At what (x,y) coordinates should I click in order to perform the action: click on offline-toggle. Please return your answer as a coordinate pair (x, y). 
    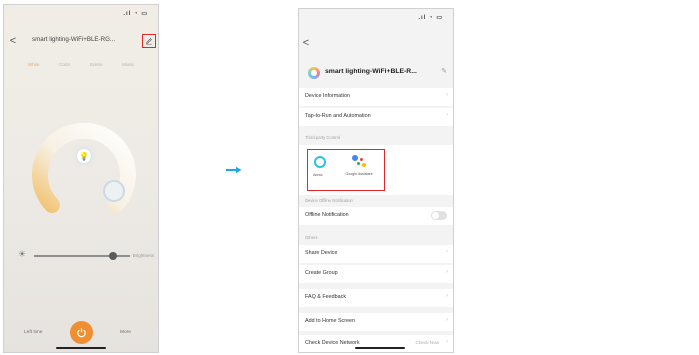
    Looking at the image, I should click on (439, 215).